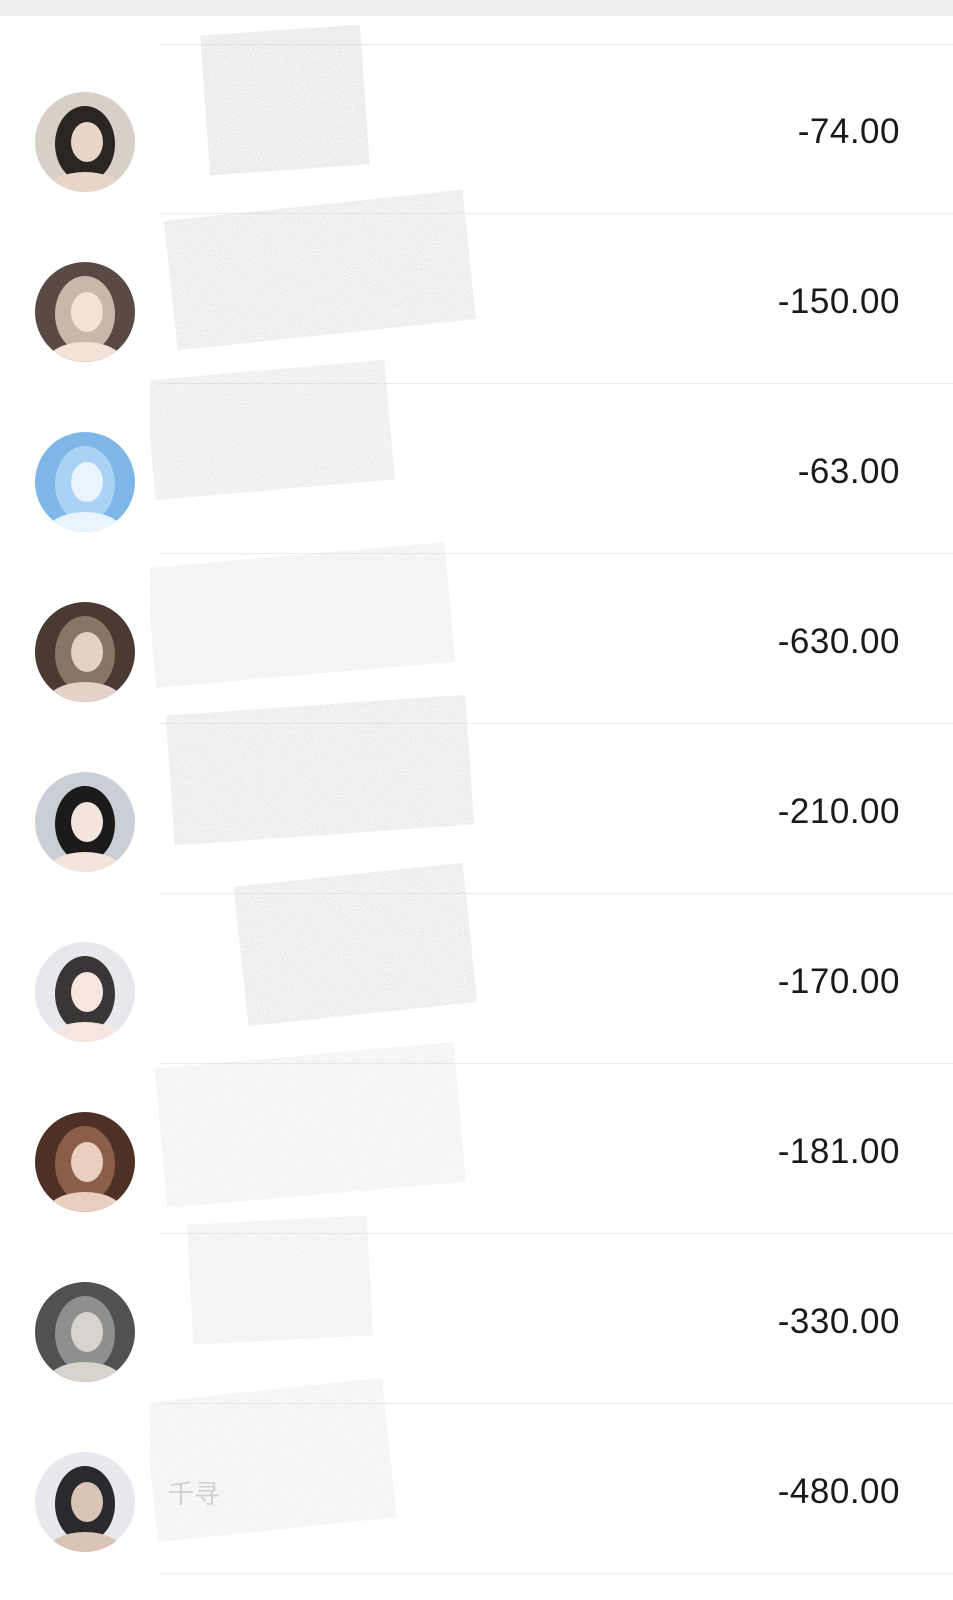  What do you see at coordinates (848, 471) in the screenshot?
I see `transaction-amount: -63.00` at bounding box center [848, 471].